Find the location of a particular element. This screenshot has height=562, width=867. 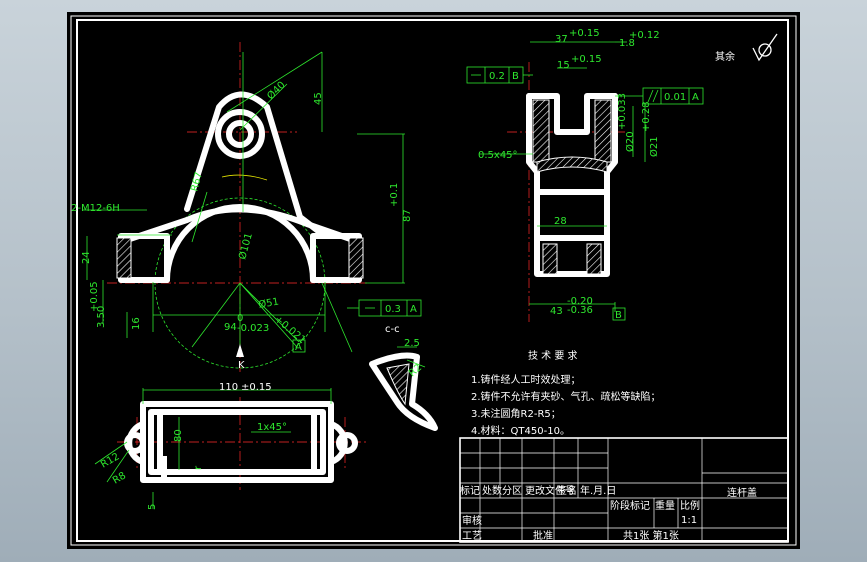

dim-h5: 5 is located at coordinates (152, 507).